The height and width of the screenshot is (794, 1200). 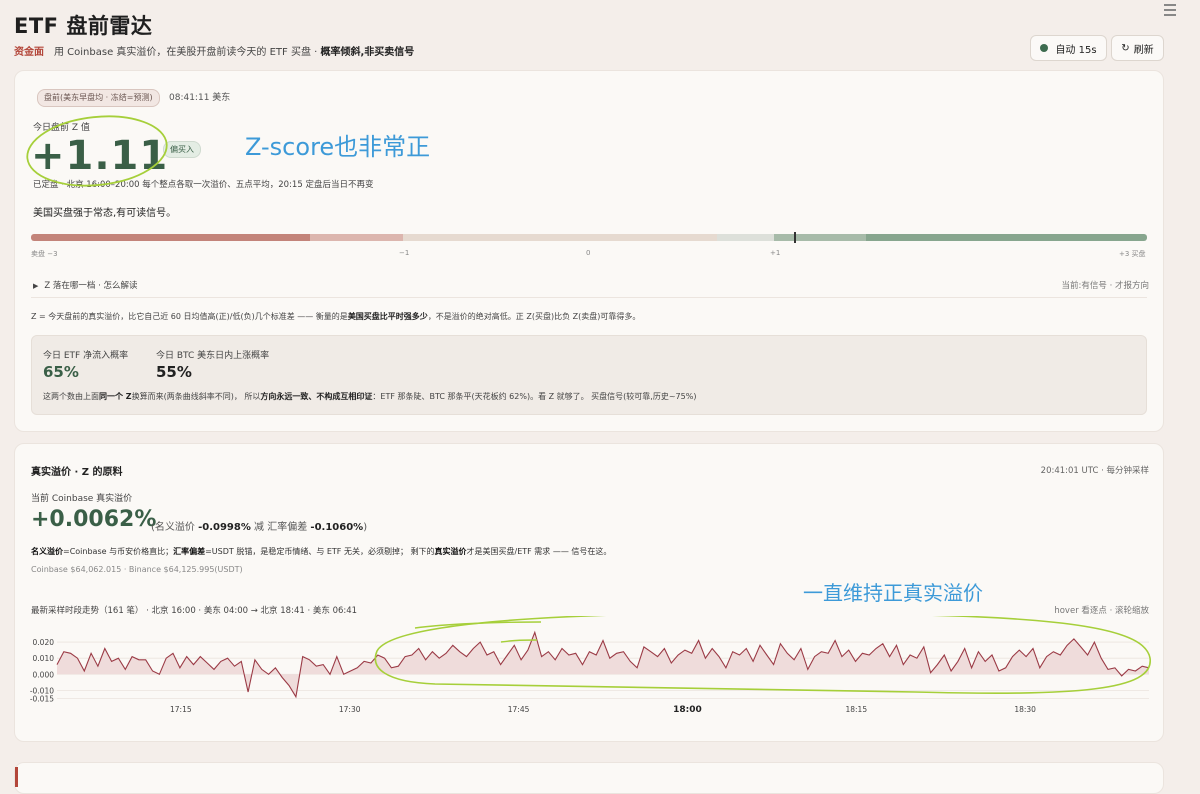 I want to click on premium-value: +0.0062%, so click(x=94, y=519).